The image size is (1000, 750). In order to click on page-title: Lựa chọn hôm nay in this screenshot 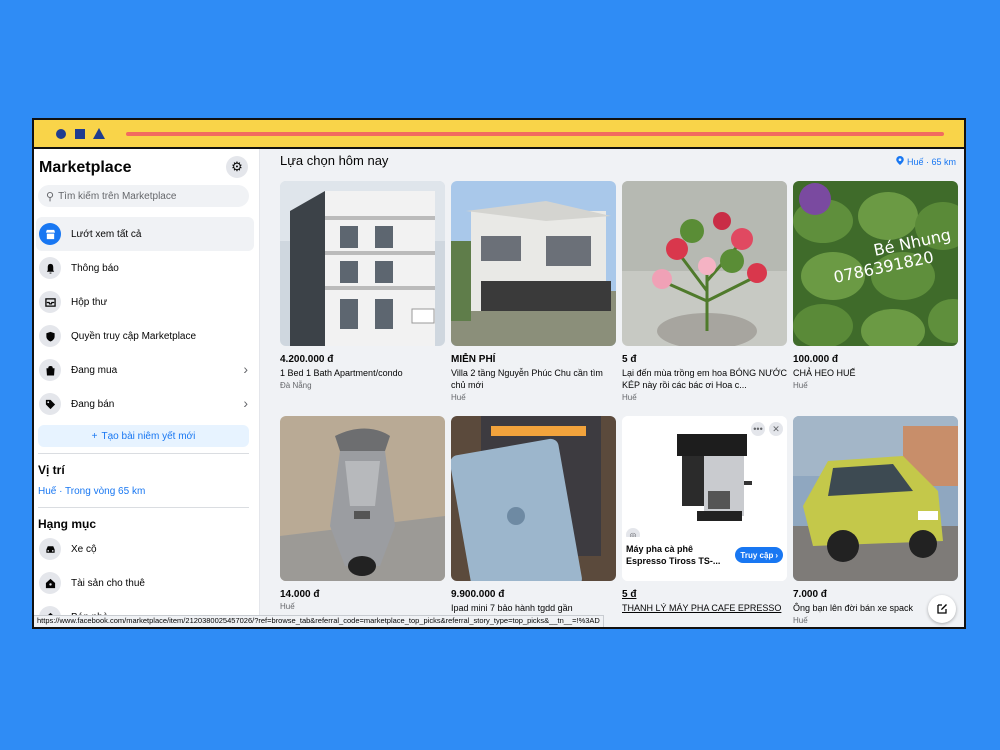, I will do `click(334, 160)`.